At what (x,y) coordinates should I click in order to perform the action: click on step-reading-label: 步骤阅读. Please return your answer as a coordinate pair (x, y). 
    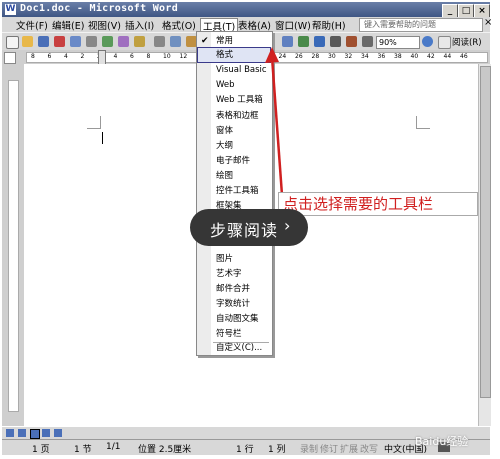
    Looking at the image, I should click on (244, 230).